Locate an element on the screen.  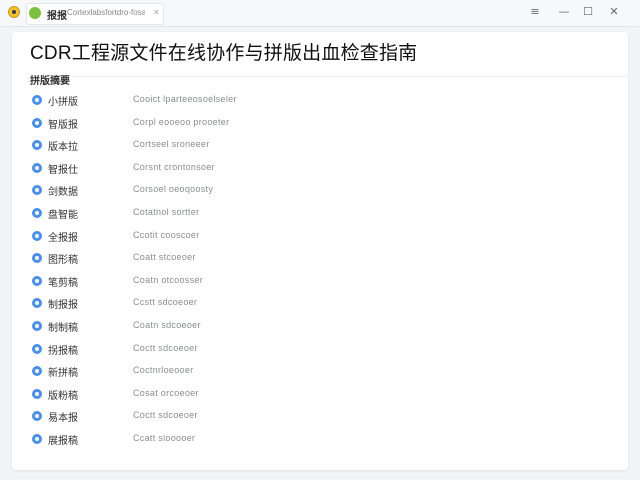
list-item: 制制稿 Coatn sdcoeoer is located at coordinates (320, 327).